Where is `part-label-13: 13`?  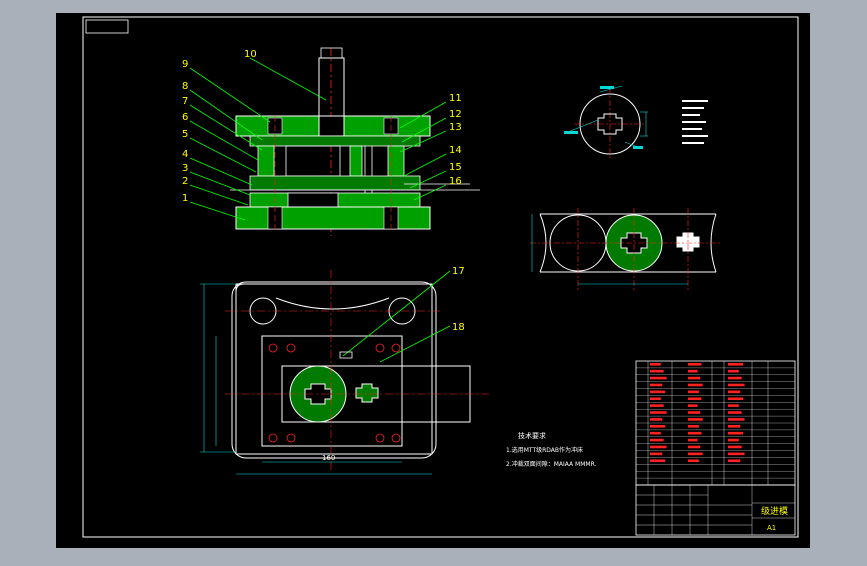
part-label-13: 13 is located at coordinates (455, 127).